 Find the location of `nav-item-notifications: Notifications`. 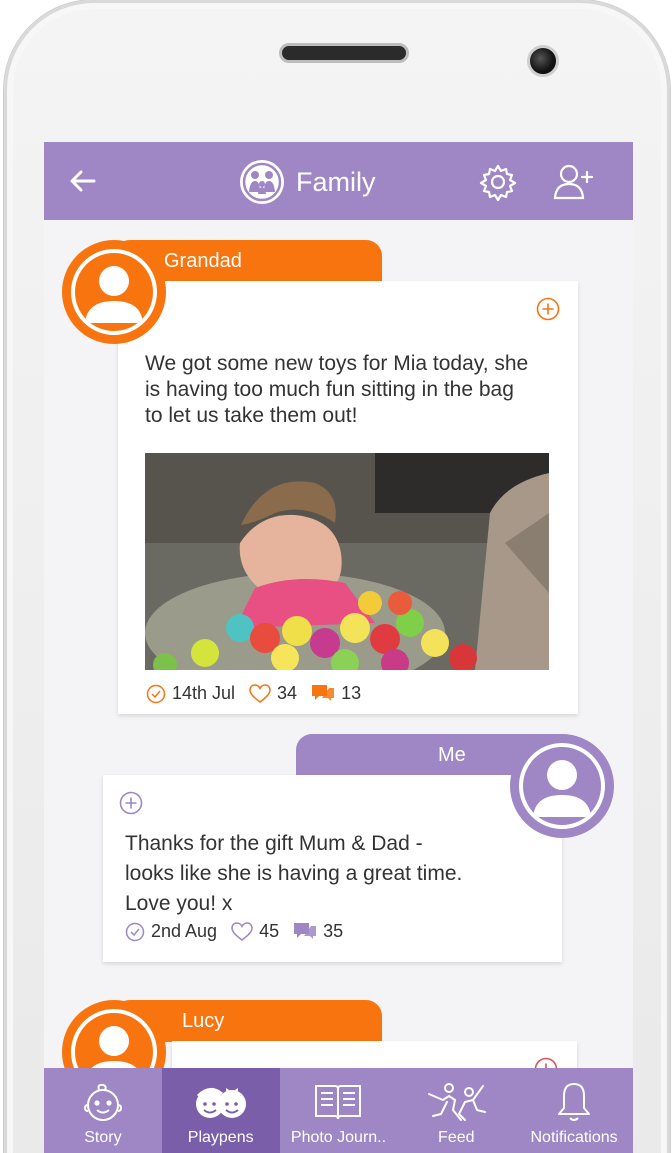

nav-item-notifications: Notifications is located at coordinates (574, 1110).